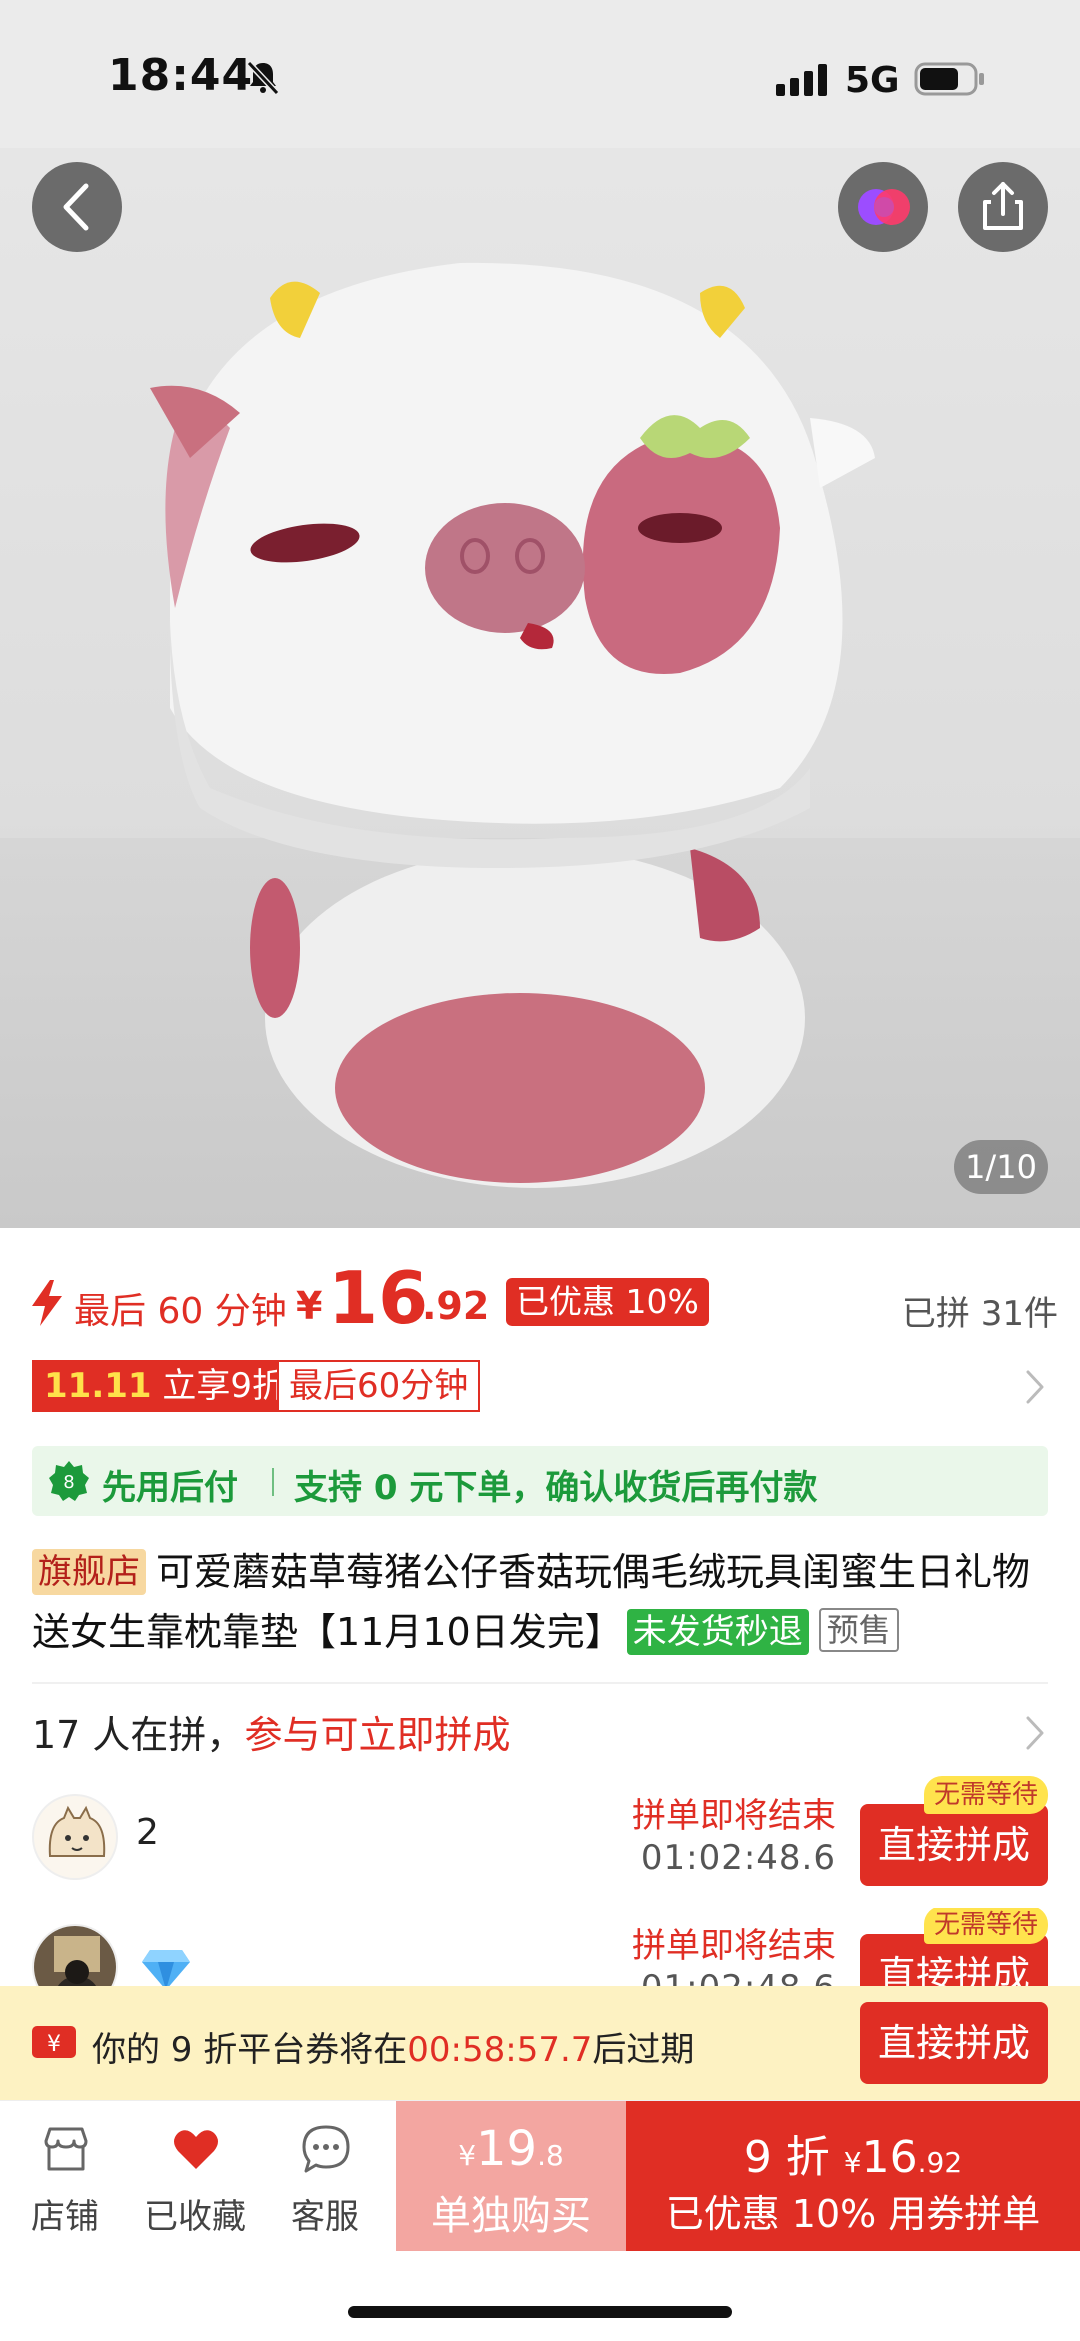 This screenshot has height=2341, width=1080. I want to click on group-list-item: 拼单即将结束 01:02:48.6 直接拼成 无需等待, so click(540, 1947).